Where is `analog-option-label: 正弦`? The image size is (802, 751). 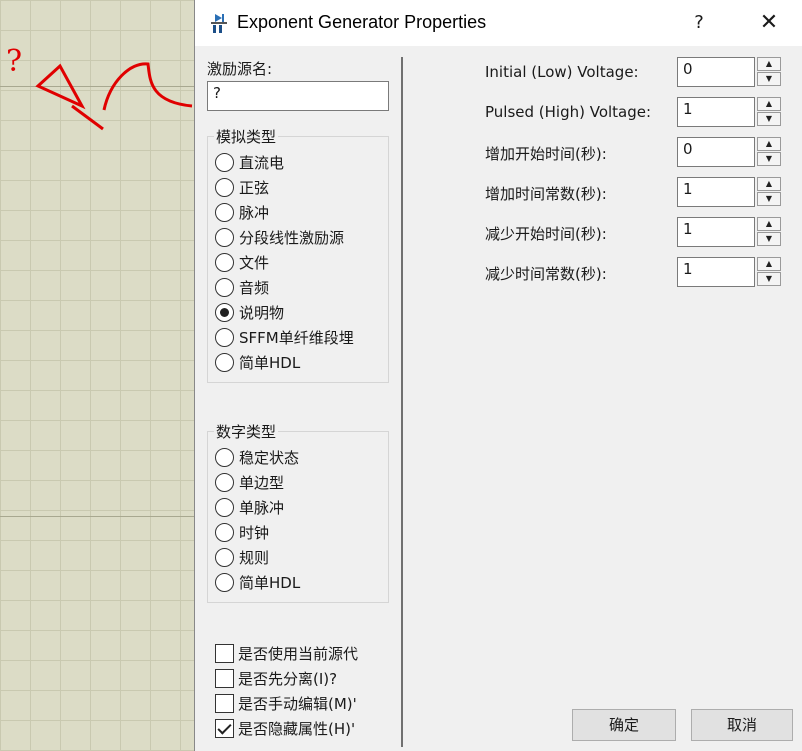
analog-option-label: 正弦 is located at coordinates (254, 187).